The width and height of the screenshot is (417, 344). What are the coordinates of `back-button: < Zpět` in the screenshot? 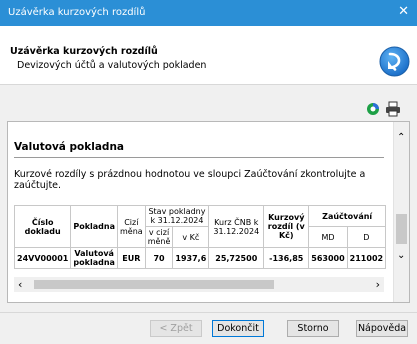 It's located at (176, 328).